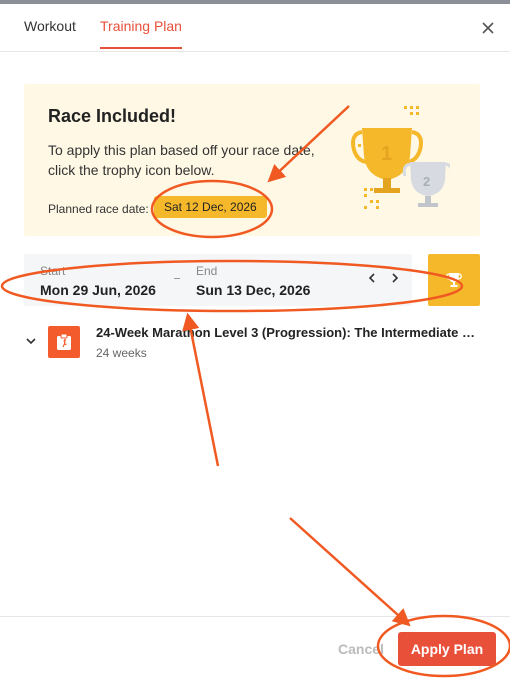  What do you see at coordinates (141, 48) in the screenshot?
I see `active-tab-indicator` at bounding box center [141, 48].